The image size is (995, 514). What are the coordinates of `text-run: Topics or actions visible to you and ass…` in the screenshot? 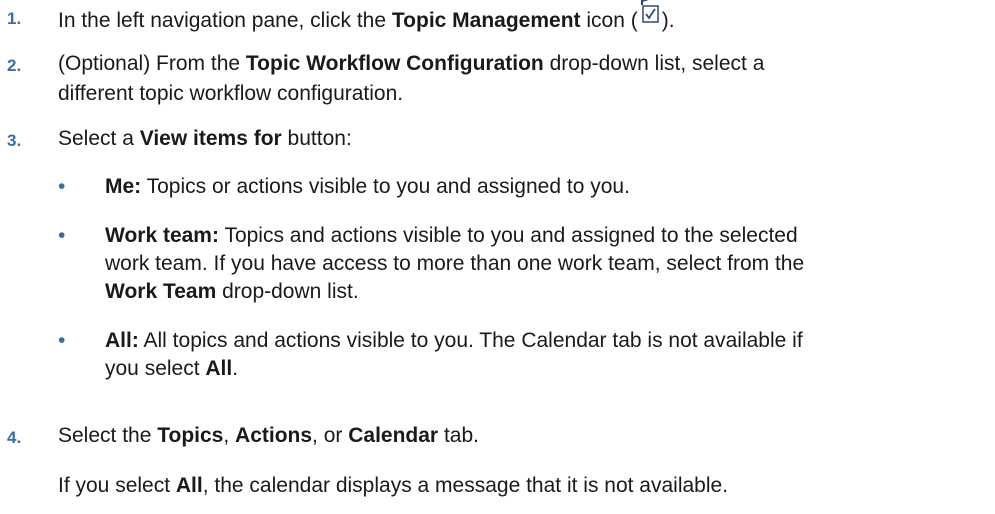 It's located at (385, 186).